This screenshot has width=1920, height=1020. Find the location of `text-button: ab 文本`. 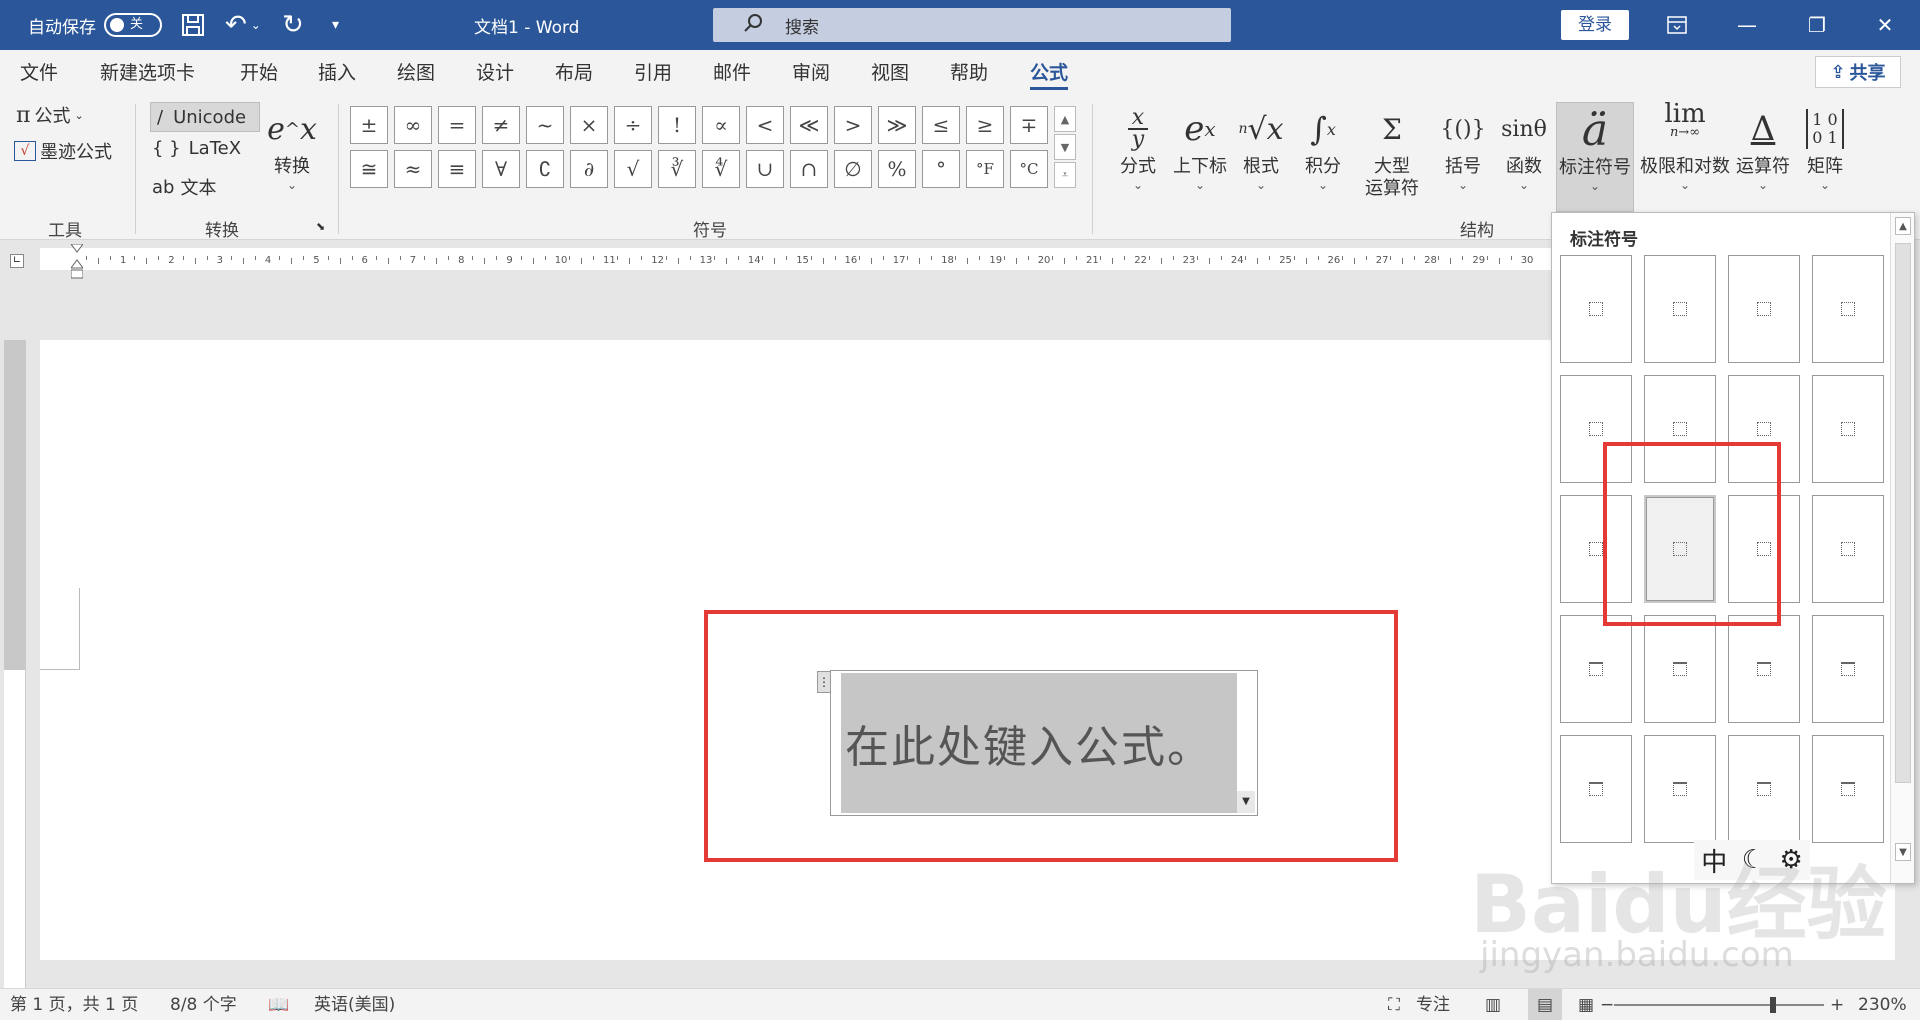

text-button: ab 文本 is located at coordinates (184, 187).